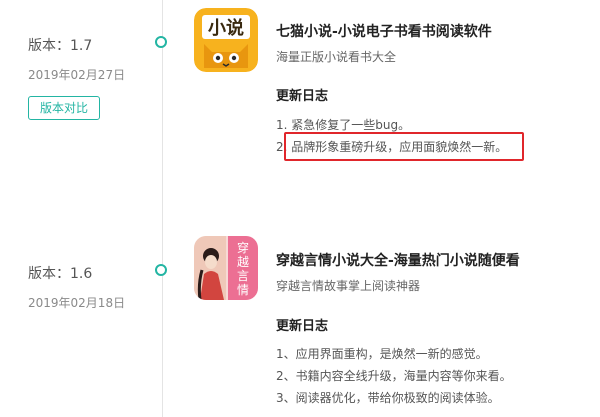  I want to click on app-subtitle: 海量正版小说看书大全, so click(336, 57).